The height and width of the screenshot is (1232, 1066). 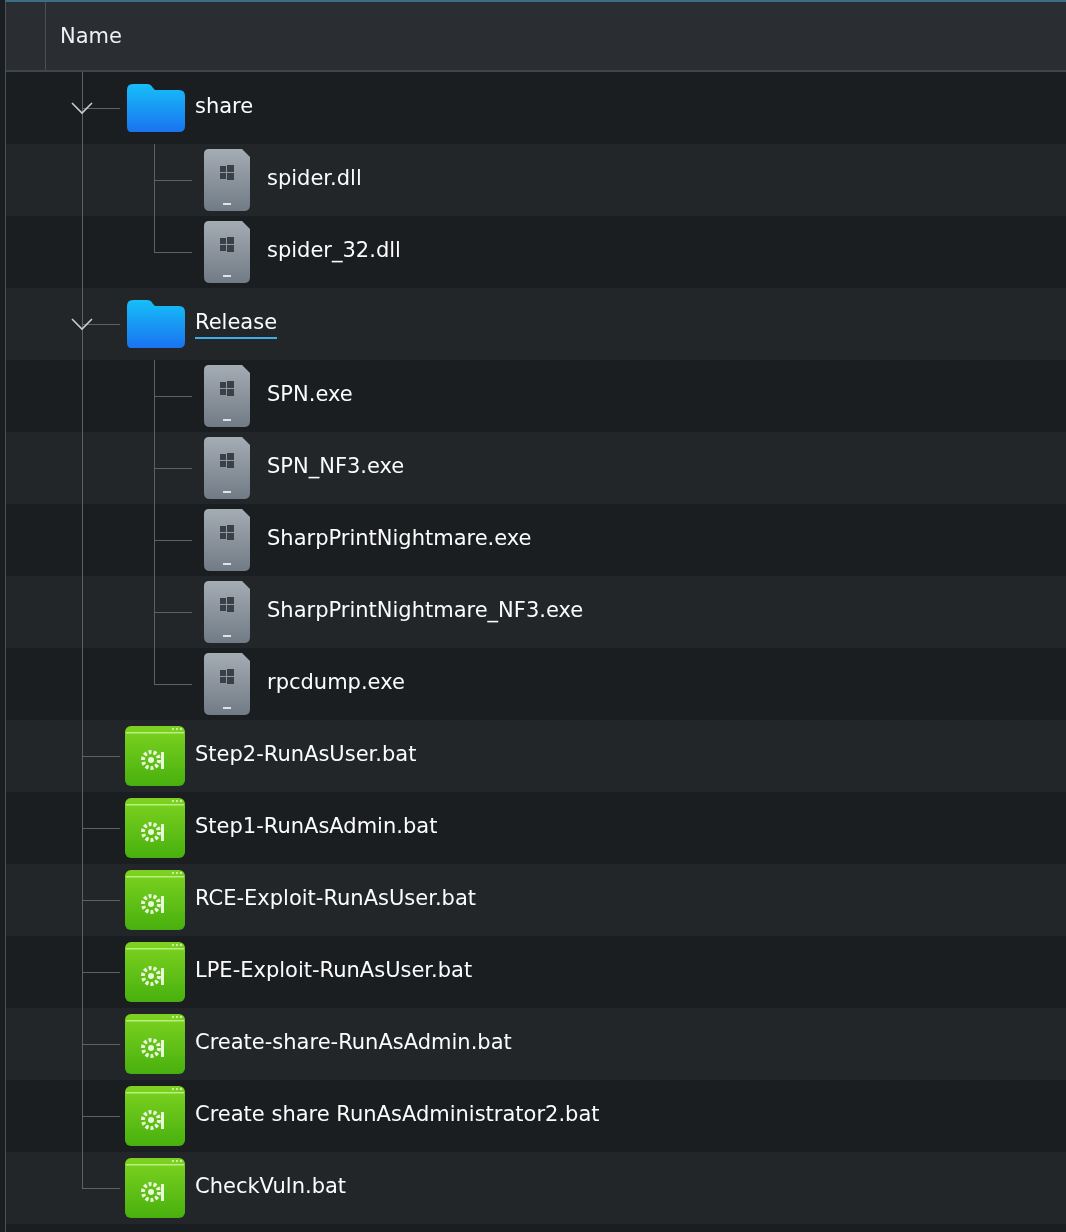 I want to click on file-name: SharpPrintNightmare_NF3.exe, so click(x=425, y=612).